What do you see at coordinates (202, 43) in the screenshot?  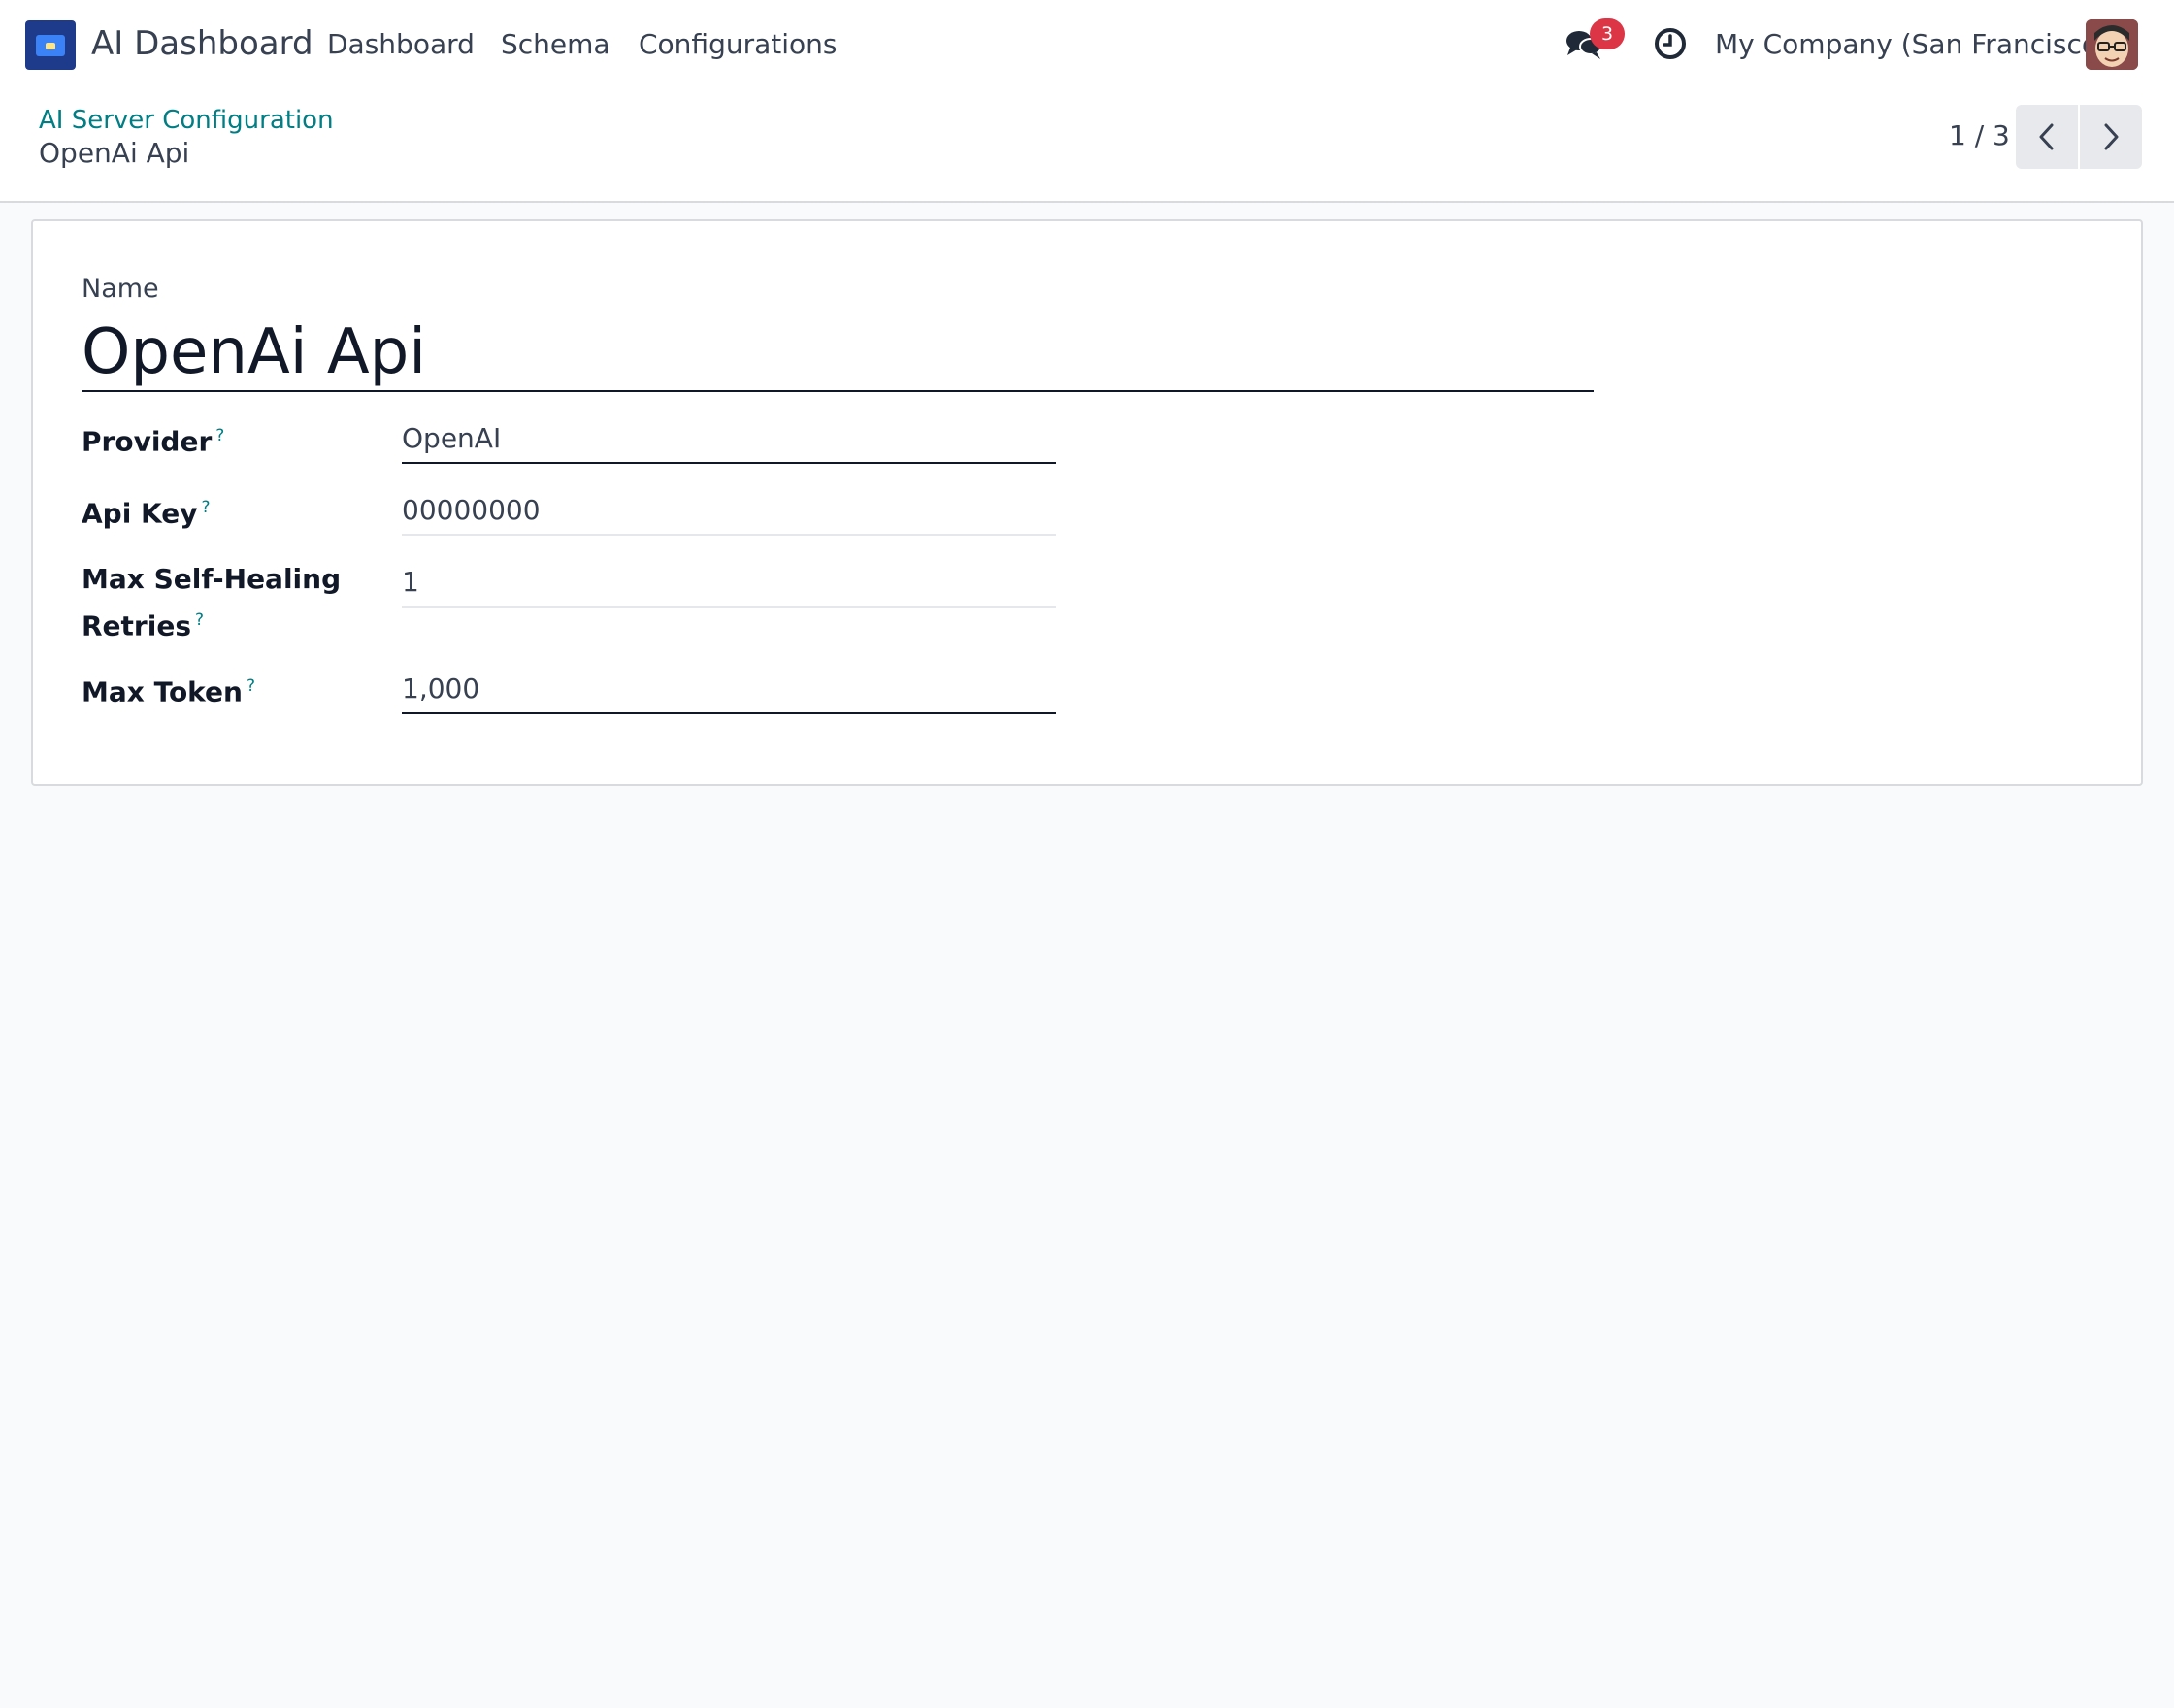 I see `app-title: AI Dashboard` at bounding box center [202, 43].